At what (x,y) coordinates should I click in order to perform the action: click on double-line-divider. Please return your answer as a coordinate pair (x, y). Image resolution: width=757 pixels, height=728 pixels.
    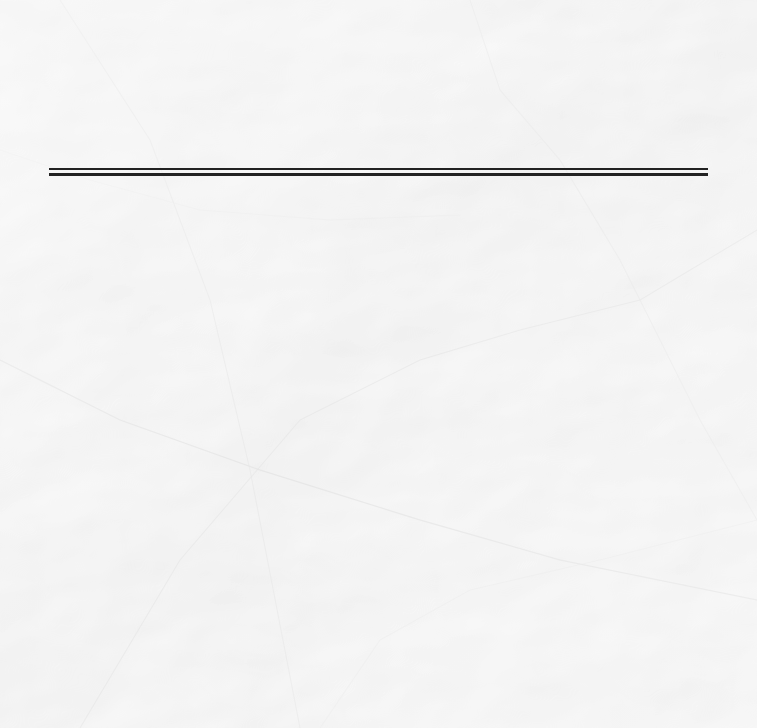
    Looking at the image, I should click on (378, 172).